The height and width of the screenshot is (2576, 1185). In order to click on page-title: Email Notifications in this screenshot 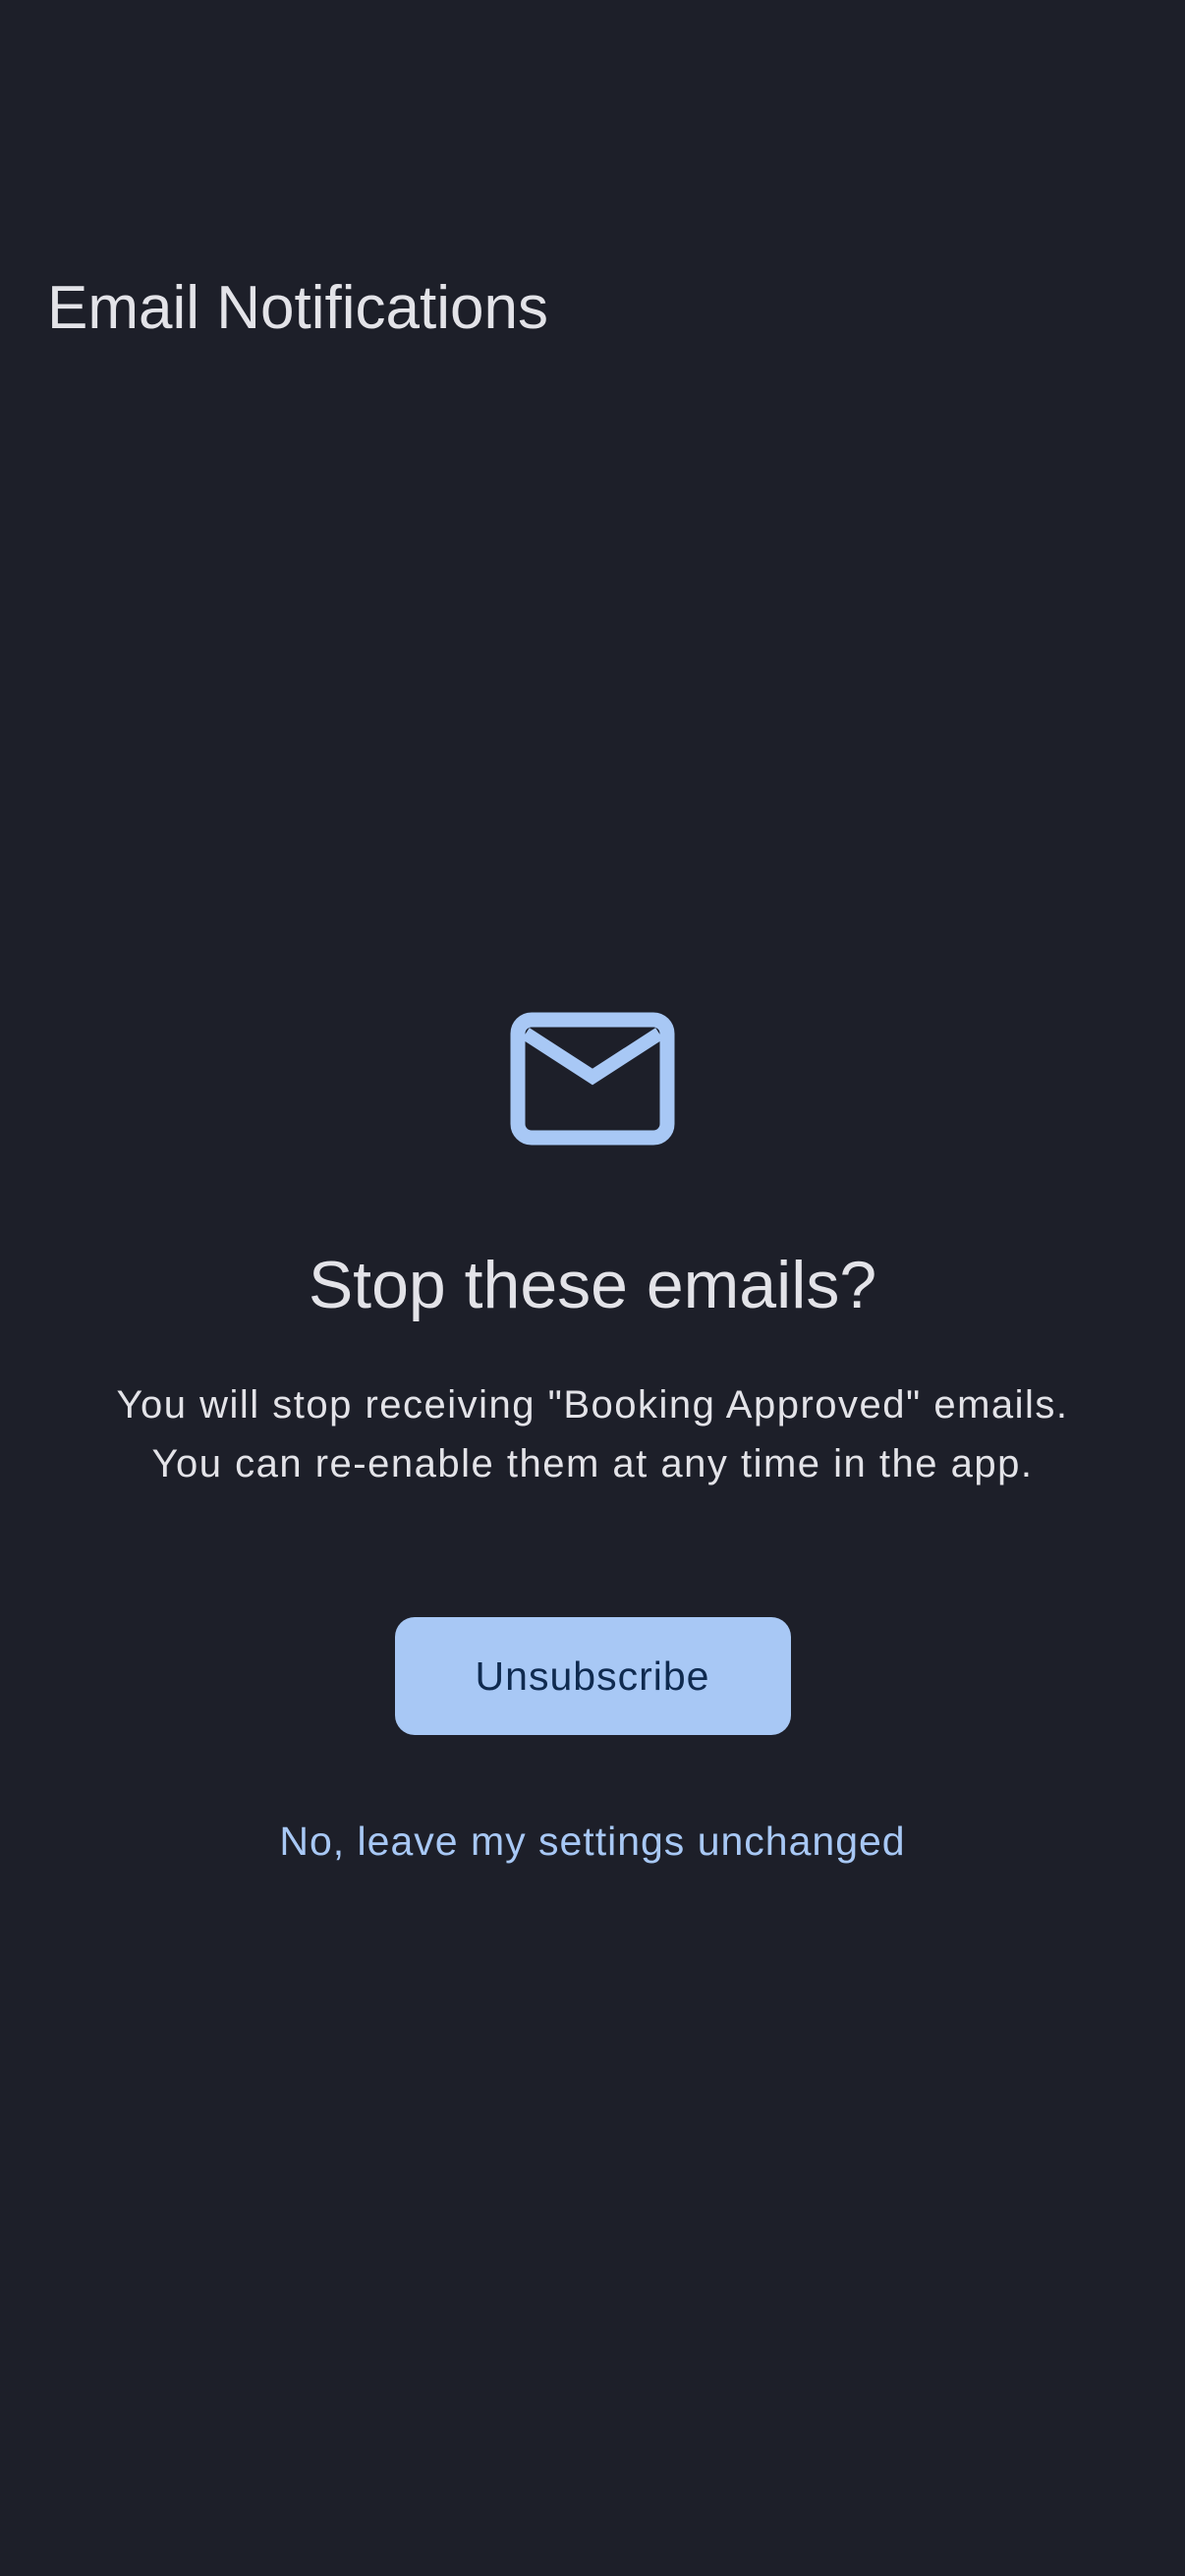, I will do `click(297, 307)`.